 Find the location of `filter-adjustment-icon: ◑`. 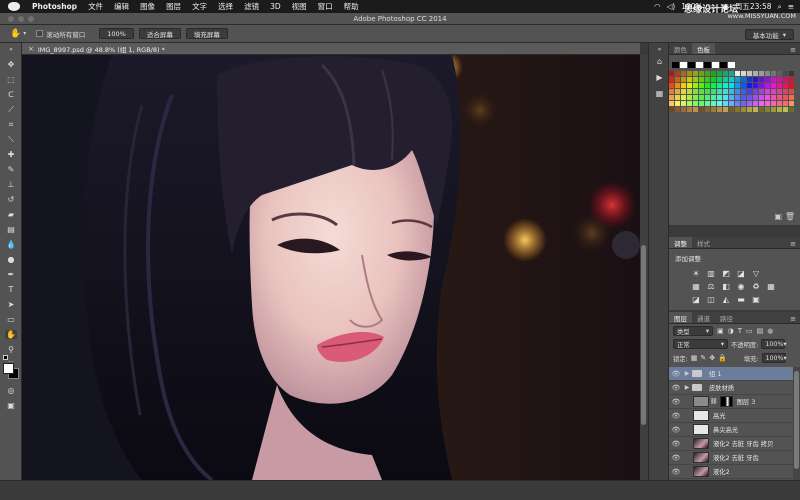

filter-adjustment-icon: ◑ is located at coordinates (731, 331).